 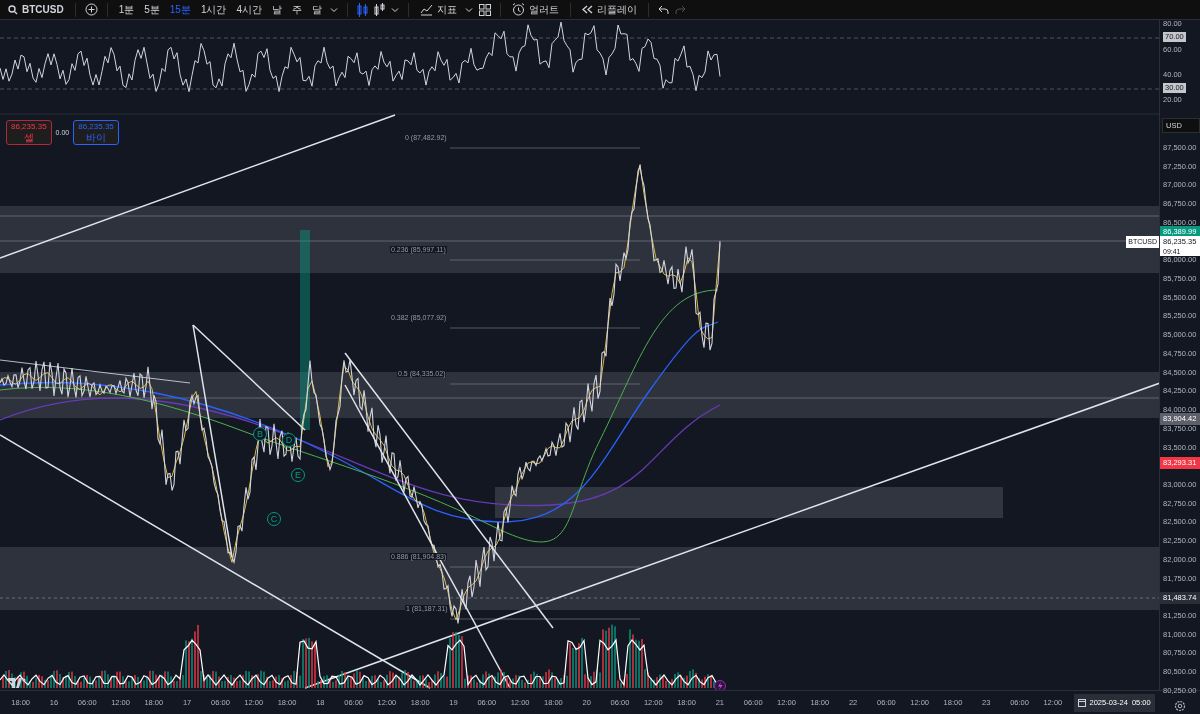 I want to click on interval-button: 1분, so click(x=126, y=9).